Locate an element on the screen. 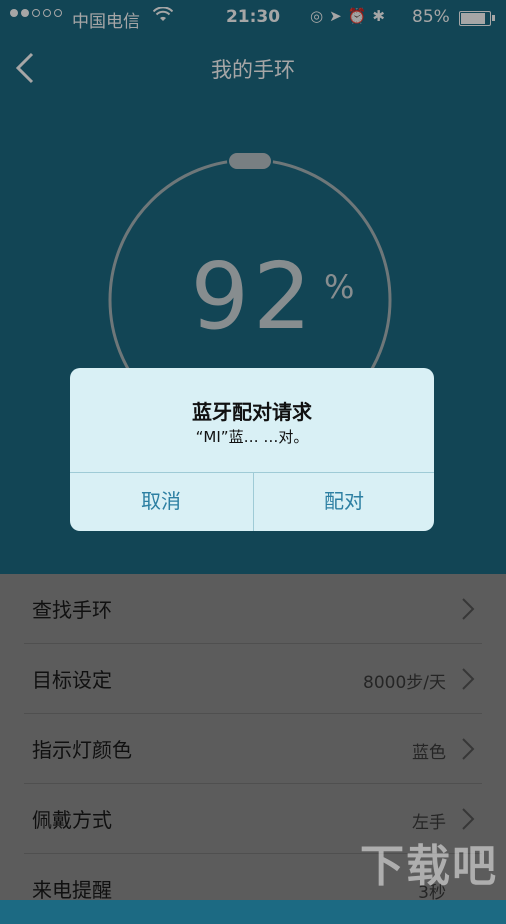  watermark: 下载吧 is located at coordinates (429, 866).